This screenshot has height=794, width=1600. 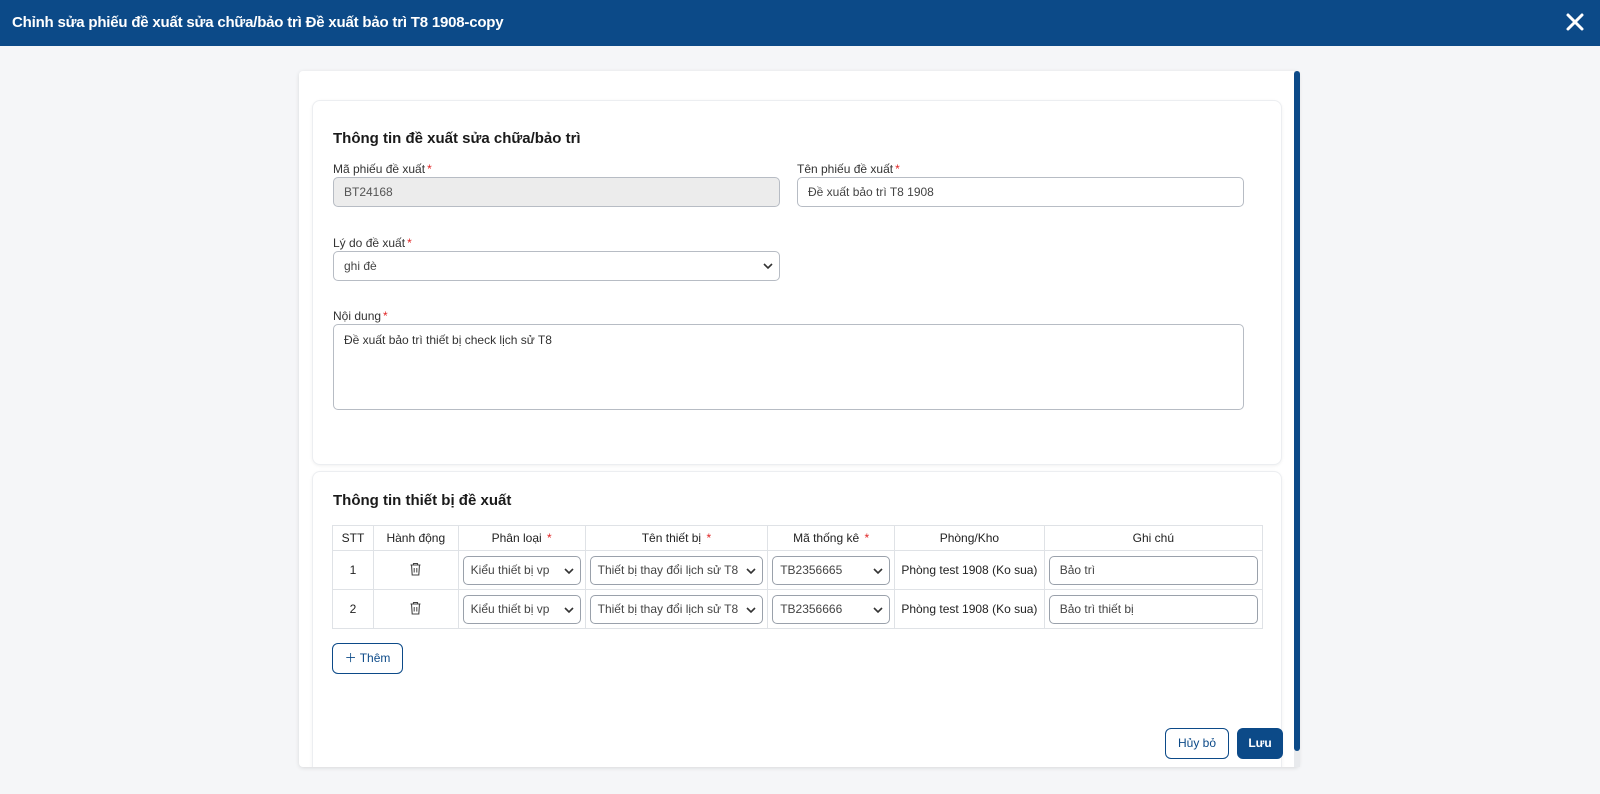 I want to click on col-header: STT, so click(x=353, y=538).